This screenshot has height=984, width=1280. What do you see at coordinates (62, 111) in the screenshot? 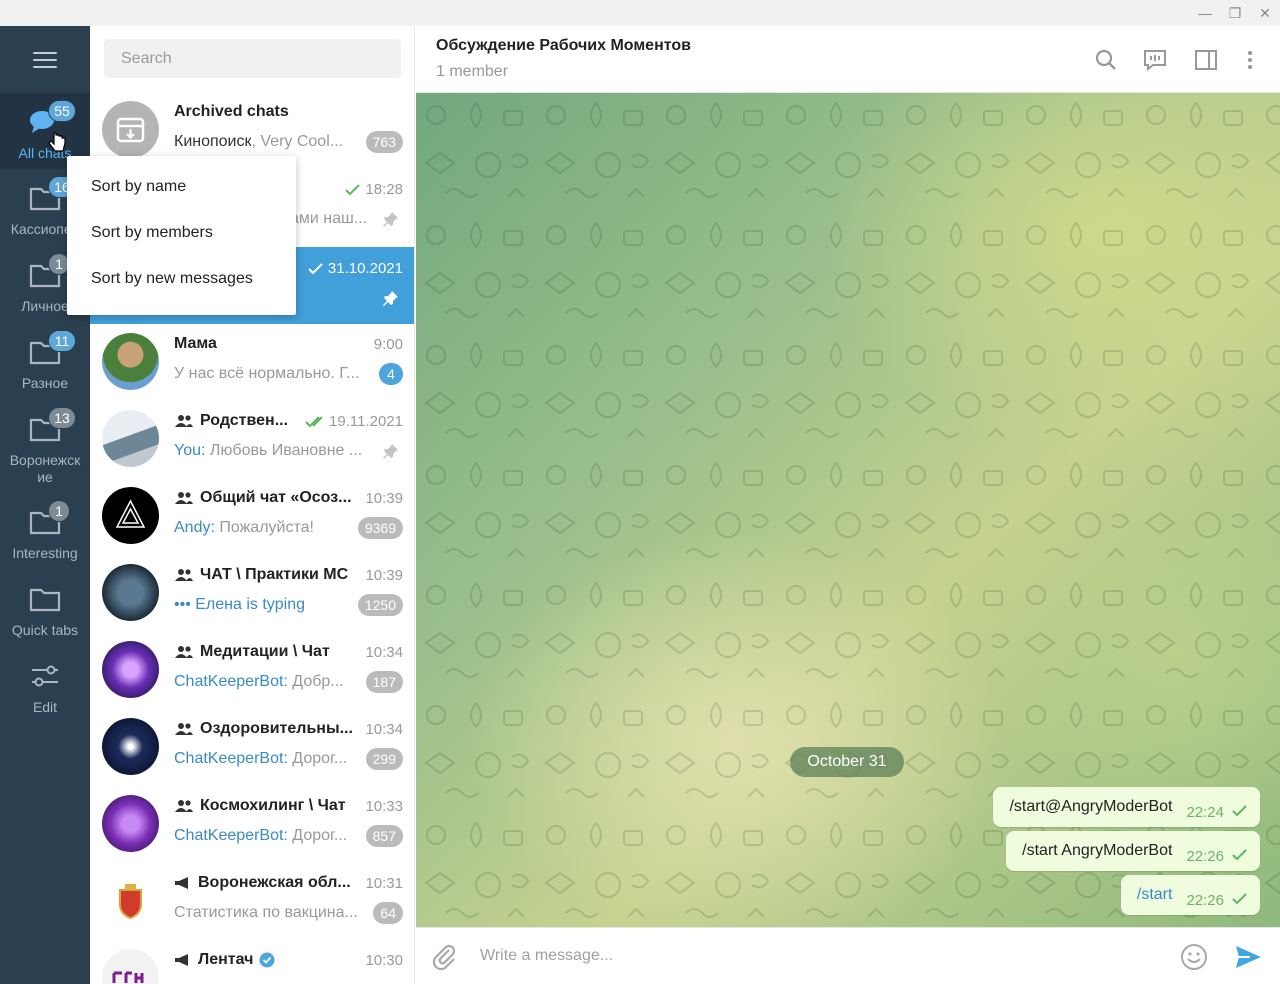
I see `folder-badge: 55` at bounding box center [62, 111].